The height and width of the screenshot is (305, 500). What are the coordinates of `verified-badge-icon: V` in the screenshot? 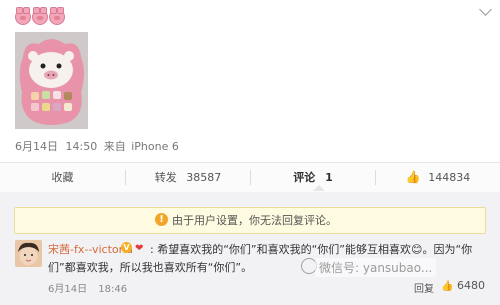 It's located at (126, 247).